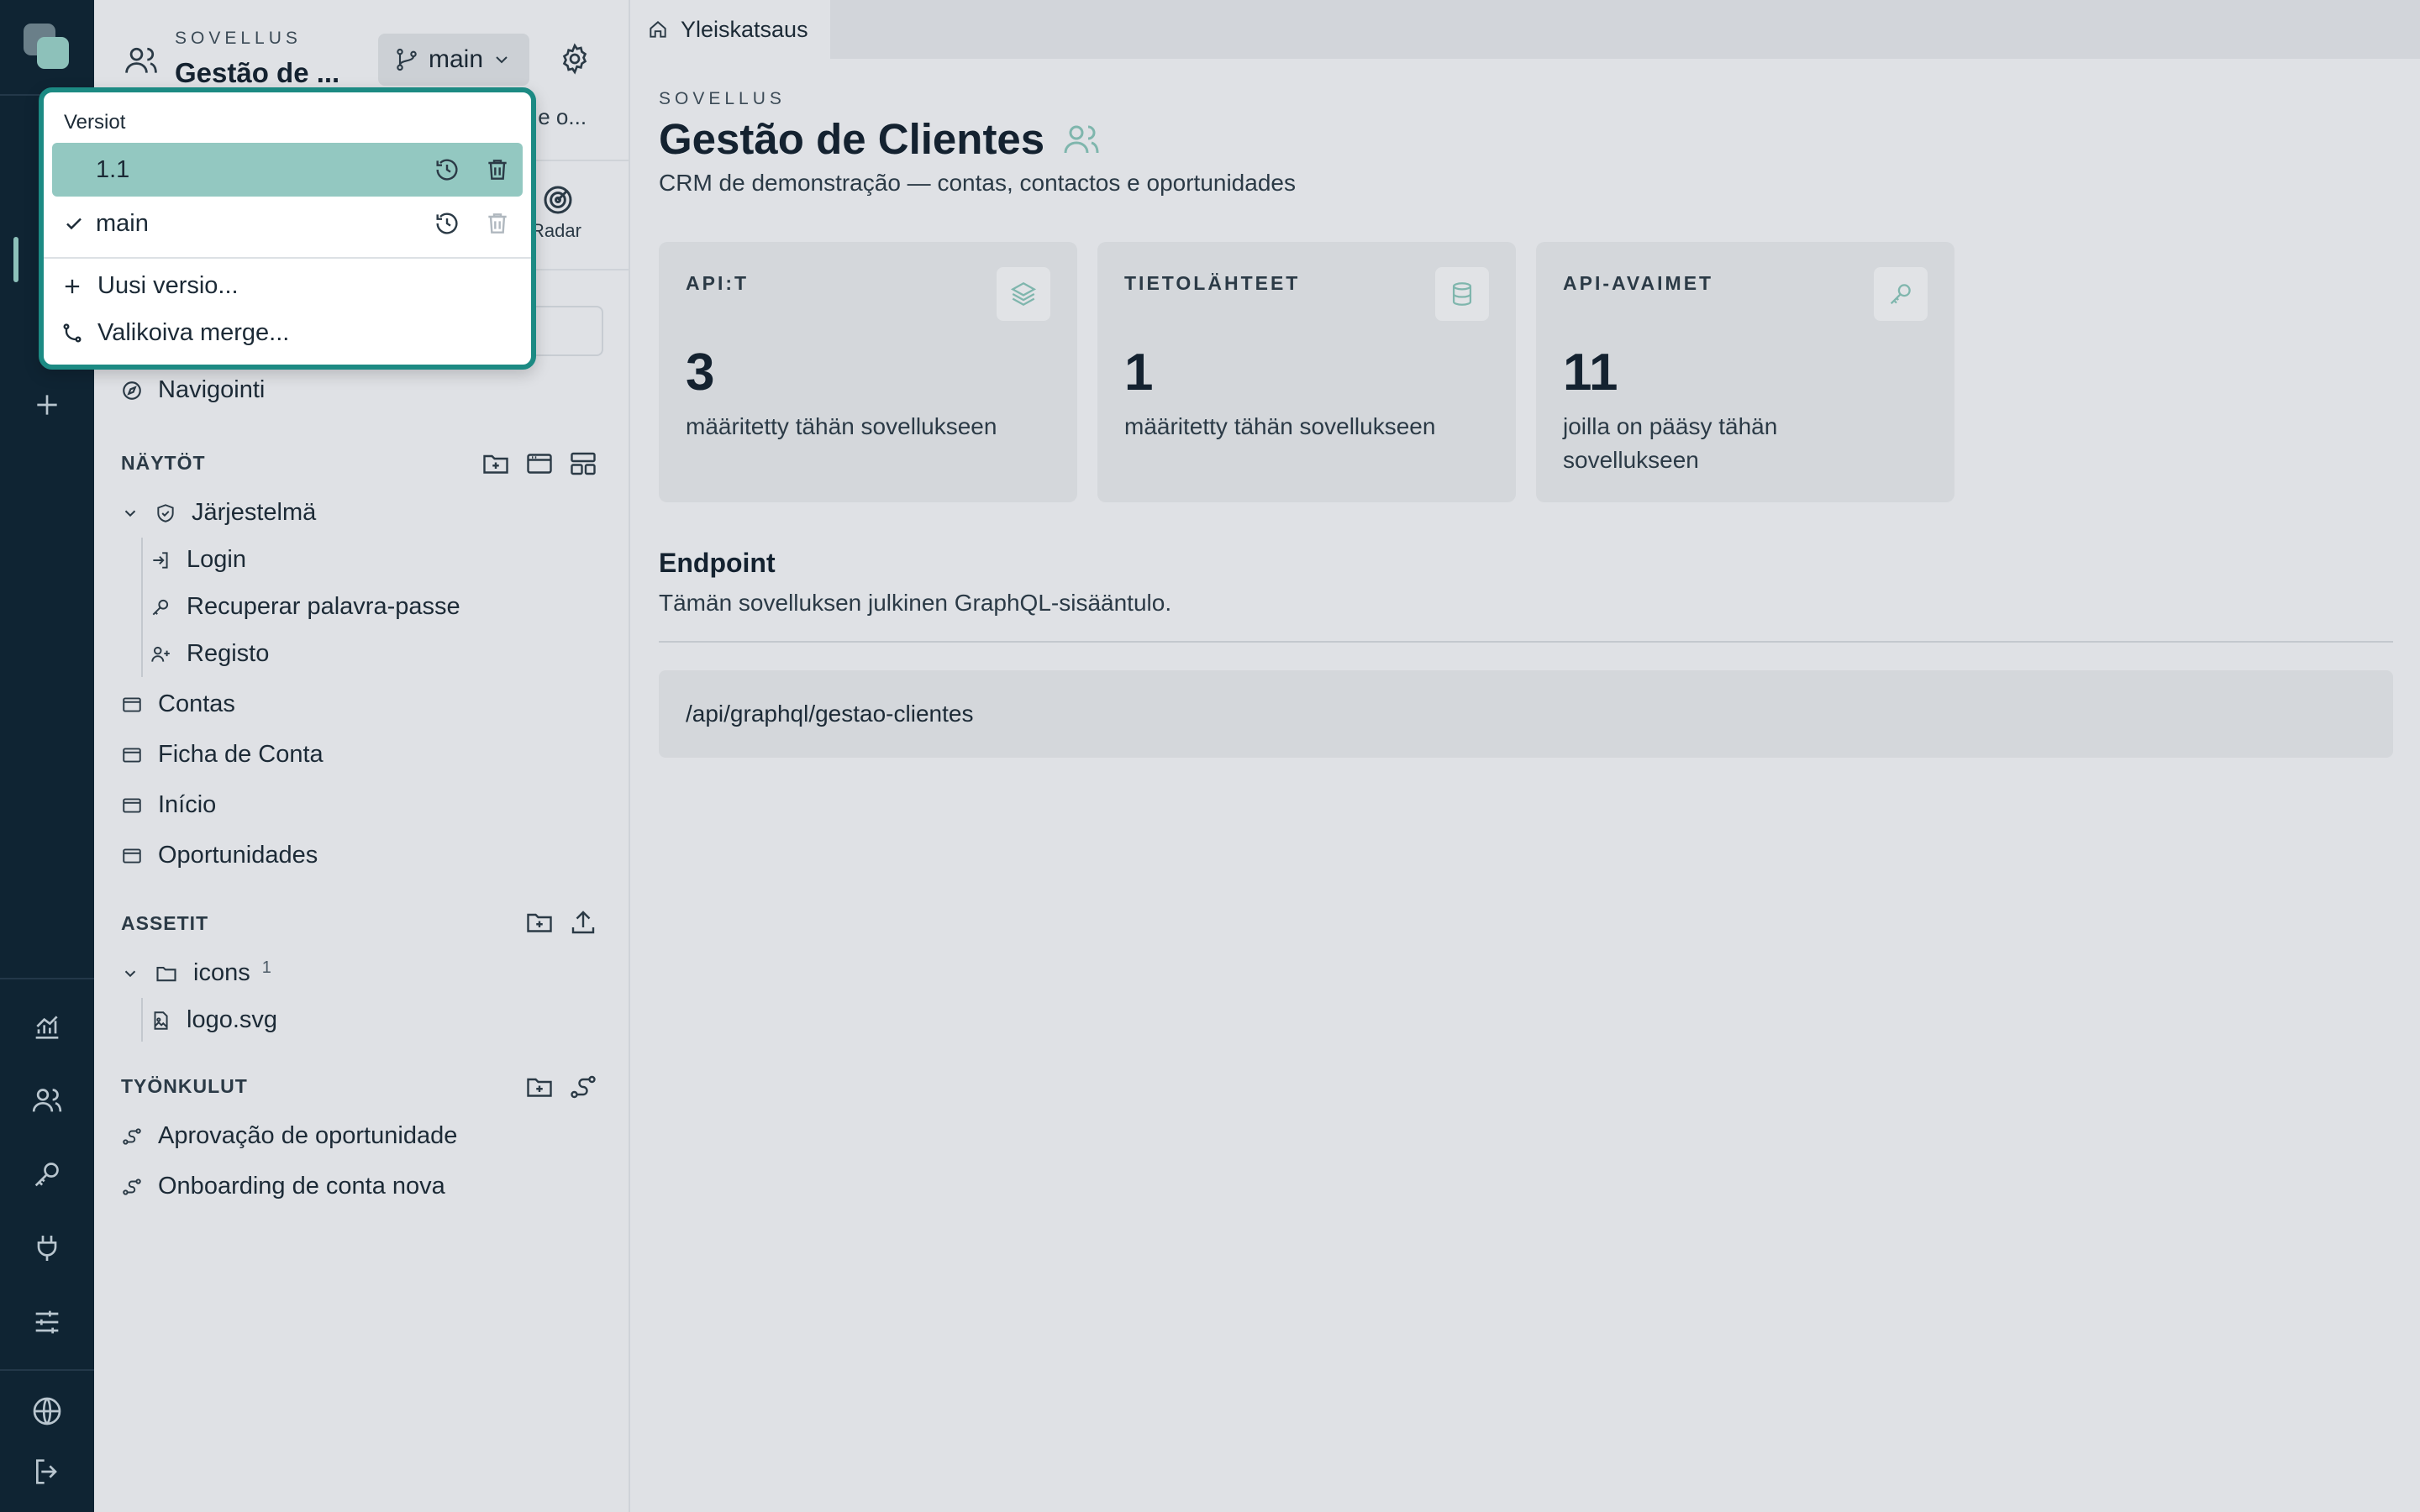 Image resolution: width=2420 pixels, height=1512 pixels. Describe the element at coordinates (283, 1186) in the screenshot. I see `workflow-item-onboarding: Onboarding de conta nova` at that location.